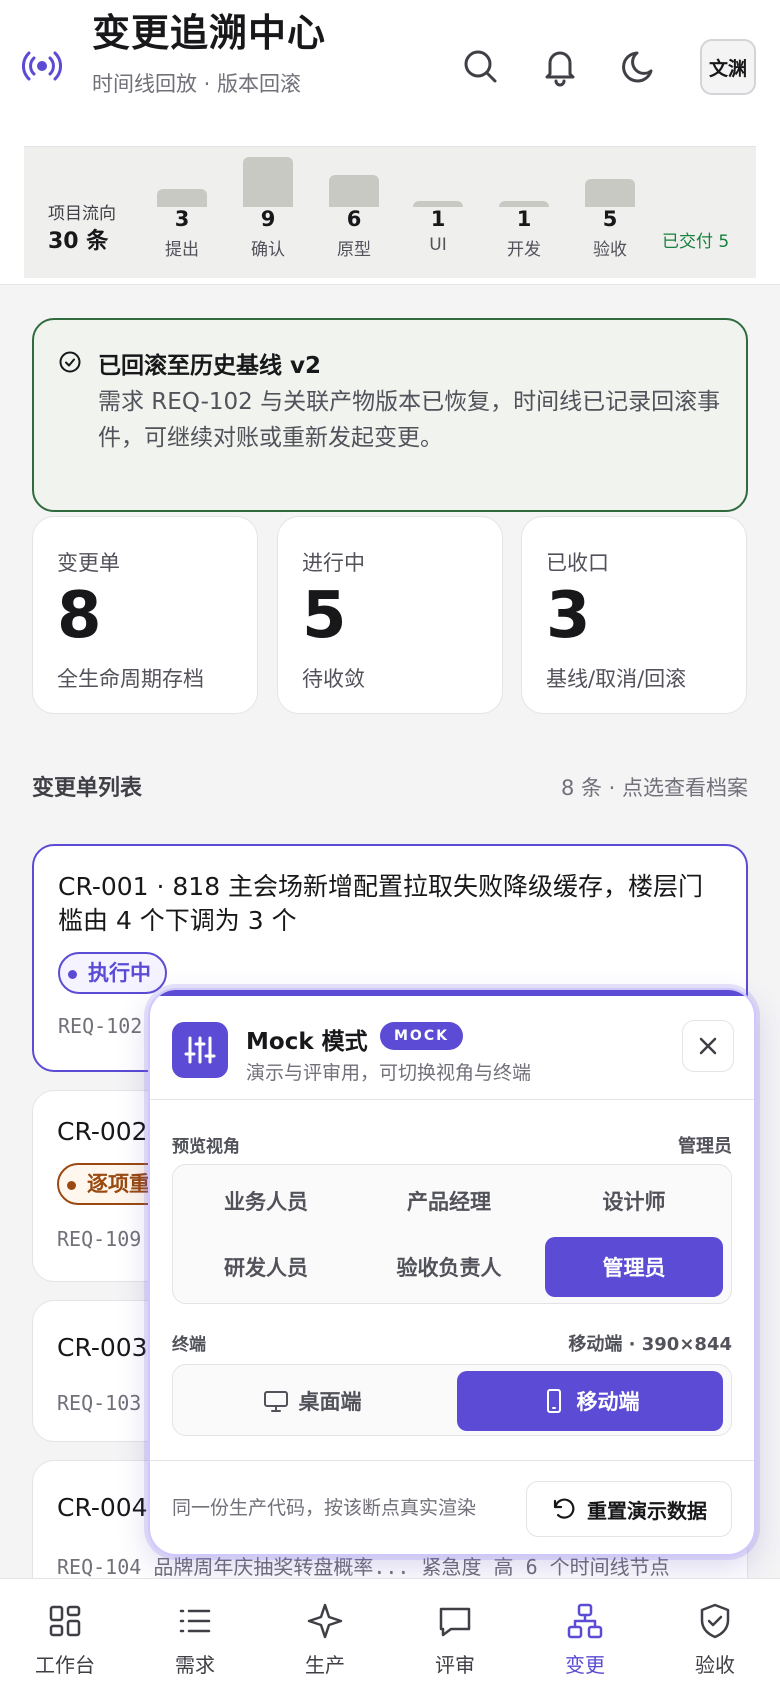  Describe the element at coordinates (449, 1201) in the screenshot. I see `role-option: 产品经理` at that location.